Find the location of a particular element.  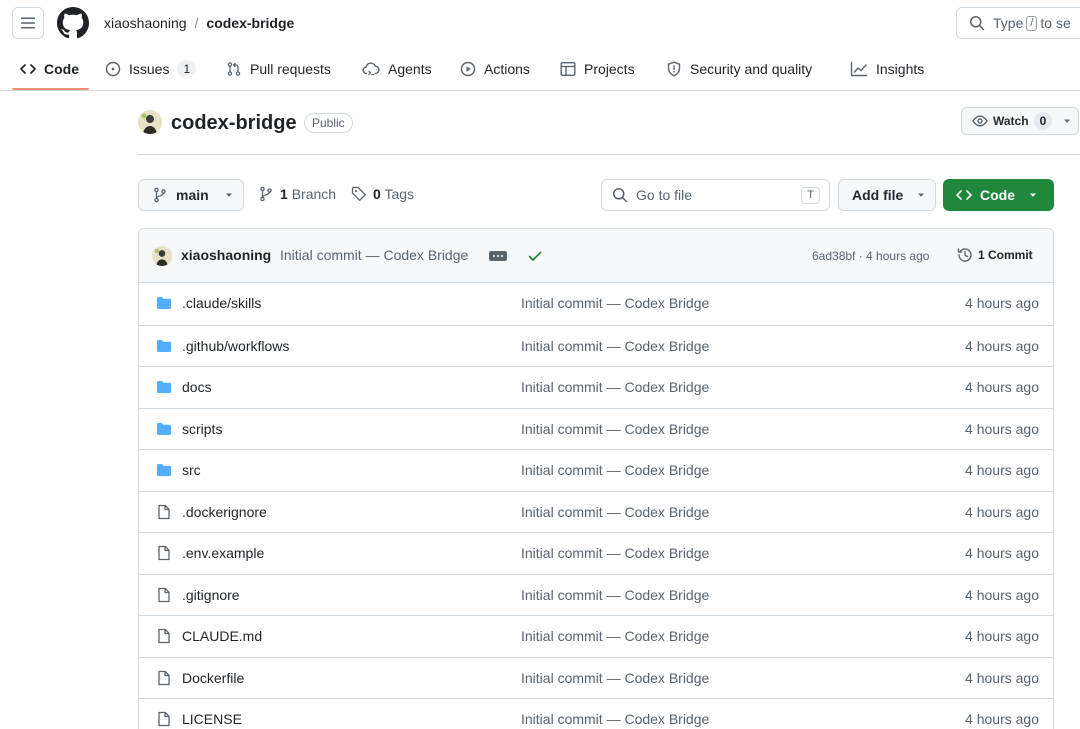

tab-issues: Issues 1 is located at coordinates (151, 69).